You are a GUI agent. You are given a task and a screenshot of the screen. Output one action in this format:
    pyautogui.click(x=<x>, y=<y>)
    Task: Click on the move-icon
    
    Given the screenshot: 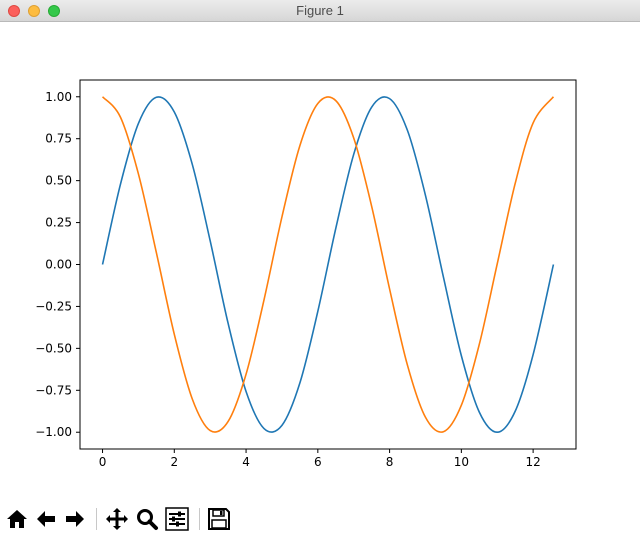 What is the action you would take?
    pyautogui.click(x=117, y=519)
    